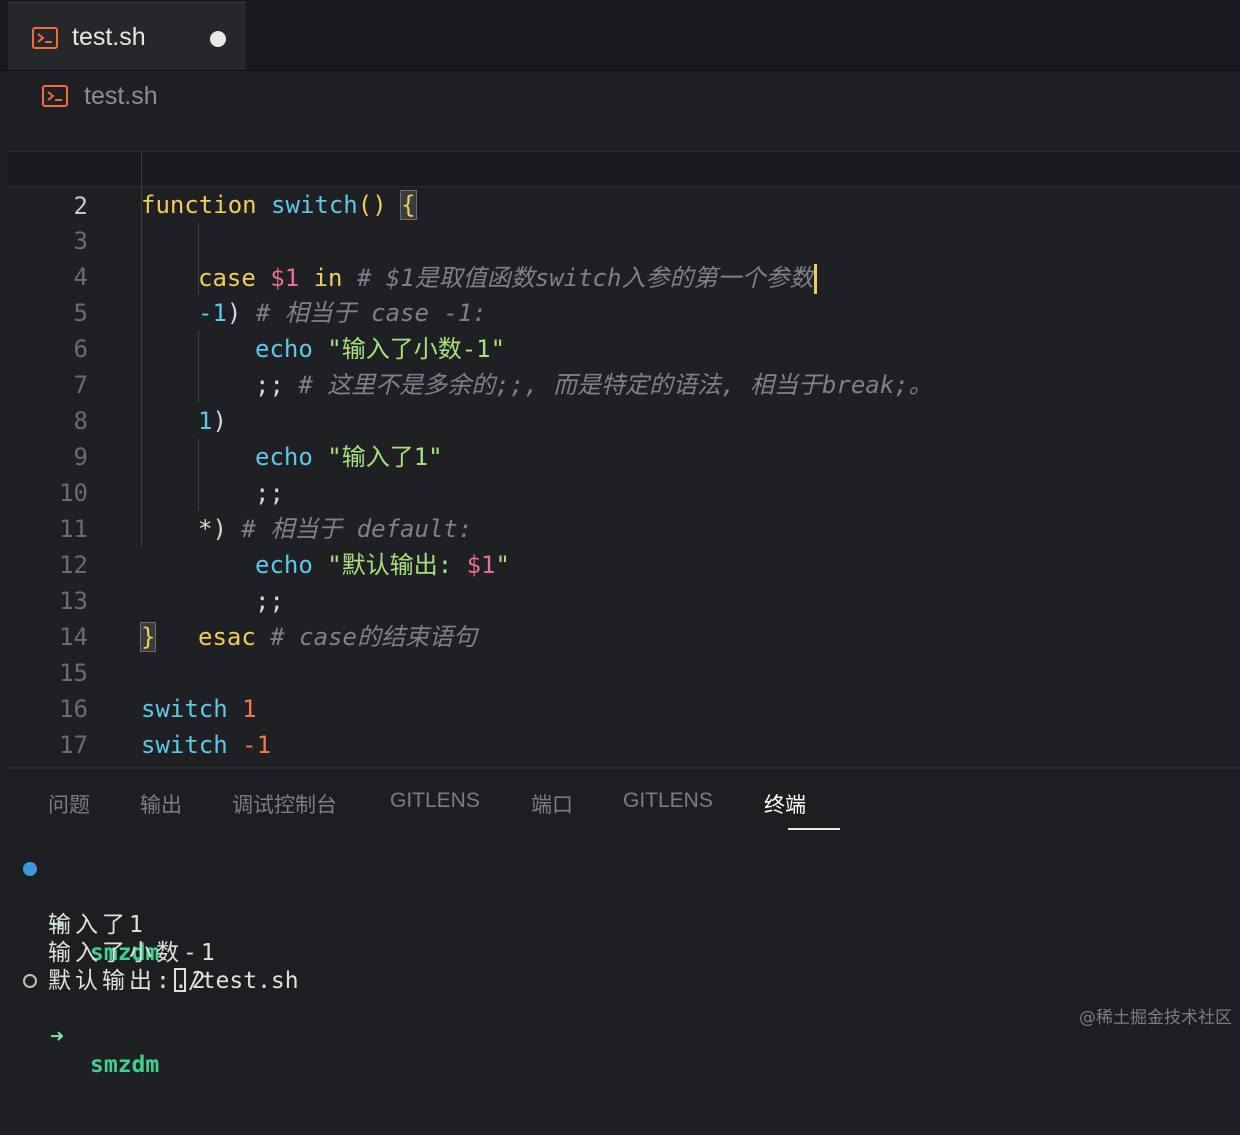  I want to click on tab-filename: test.sh, so click(109, 37).